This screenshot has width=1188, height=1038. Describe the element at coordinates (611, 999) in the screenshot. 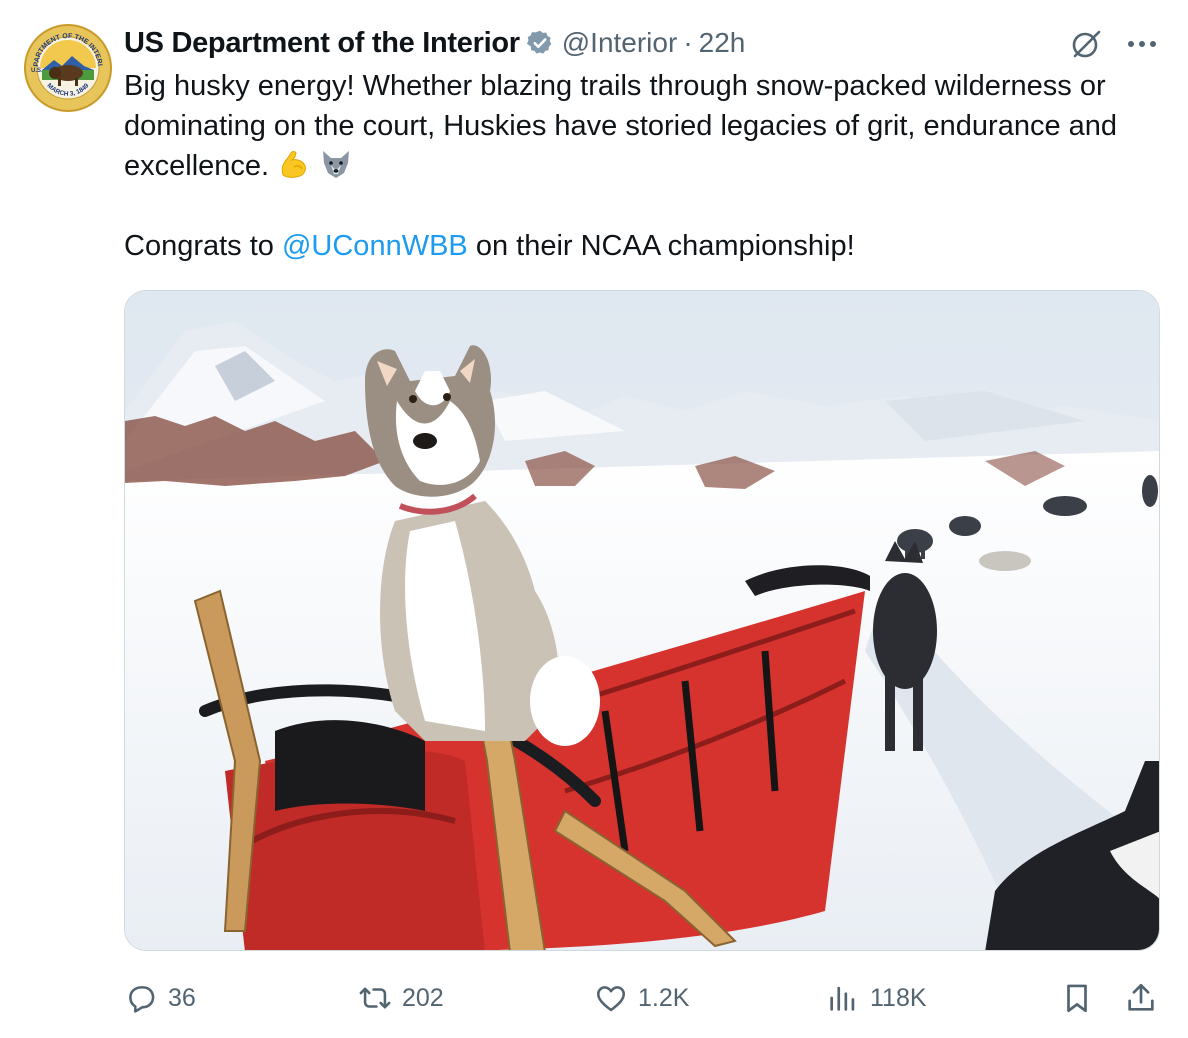

I see `heart-icon` at that location.